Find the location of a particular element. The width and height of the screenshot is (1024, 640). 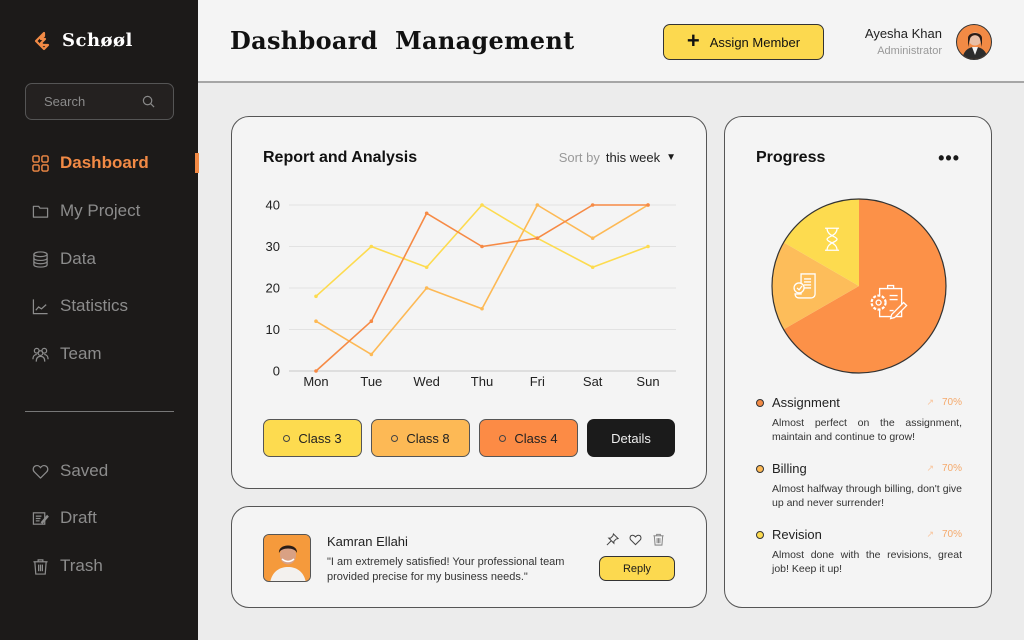

x-tick-label: Sun is located at coordinates (647, 381).